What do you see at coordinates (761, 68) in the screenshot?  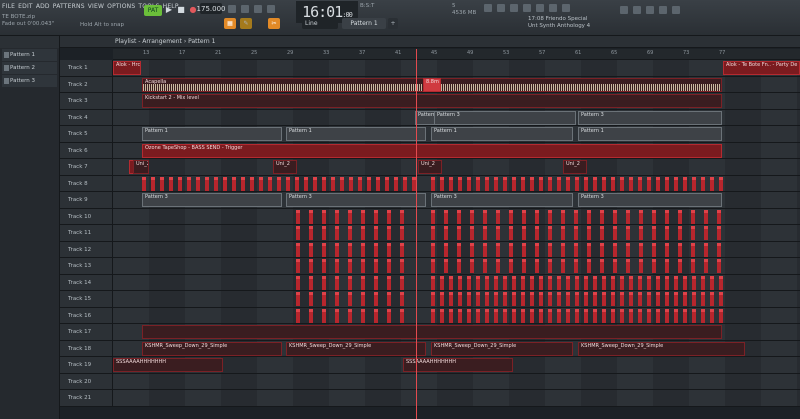 I see `clip: Alok - Te Bote Fn.. - Party De Ven` at bounding box center [761, 68].